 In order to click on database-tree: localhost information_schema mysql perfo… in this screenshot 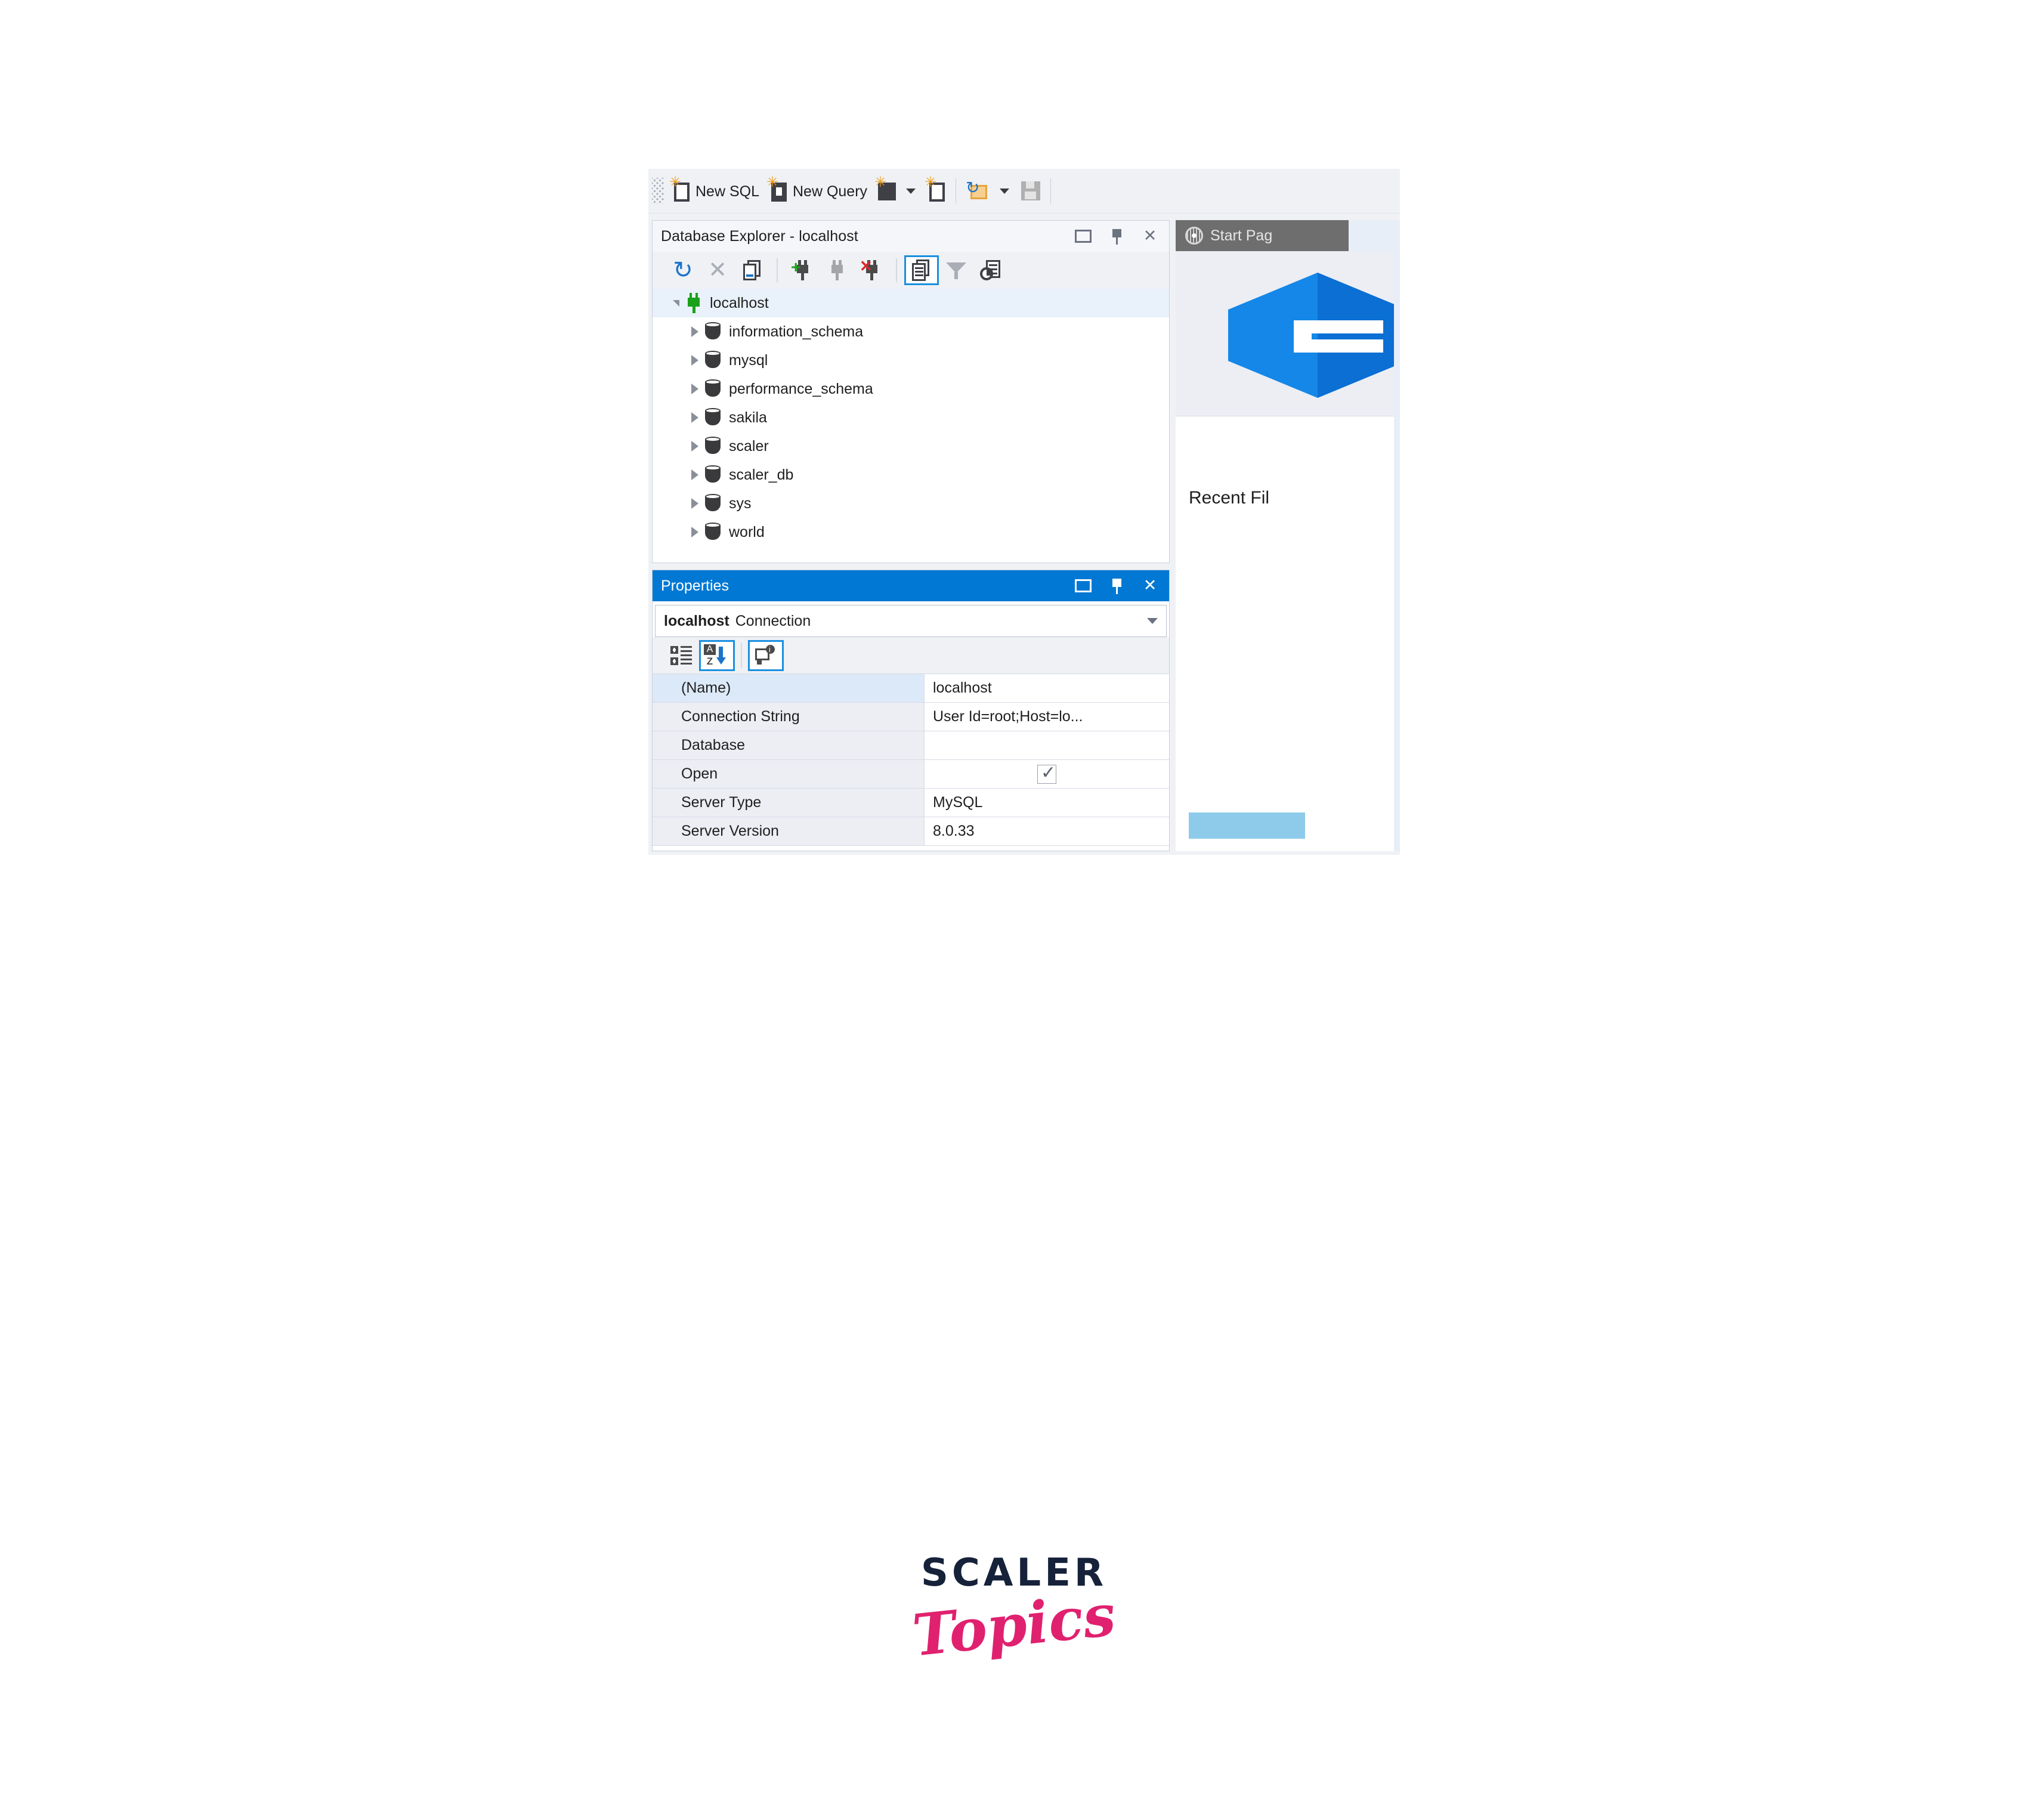, I will do `click(911, 426)`.